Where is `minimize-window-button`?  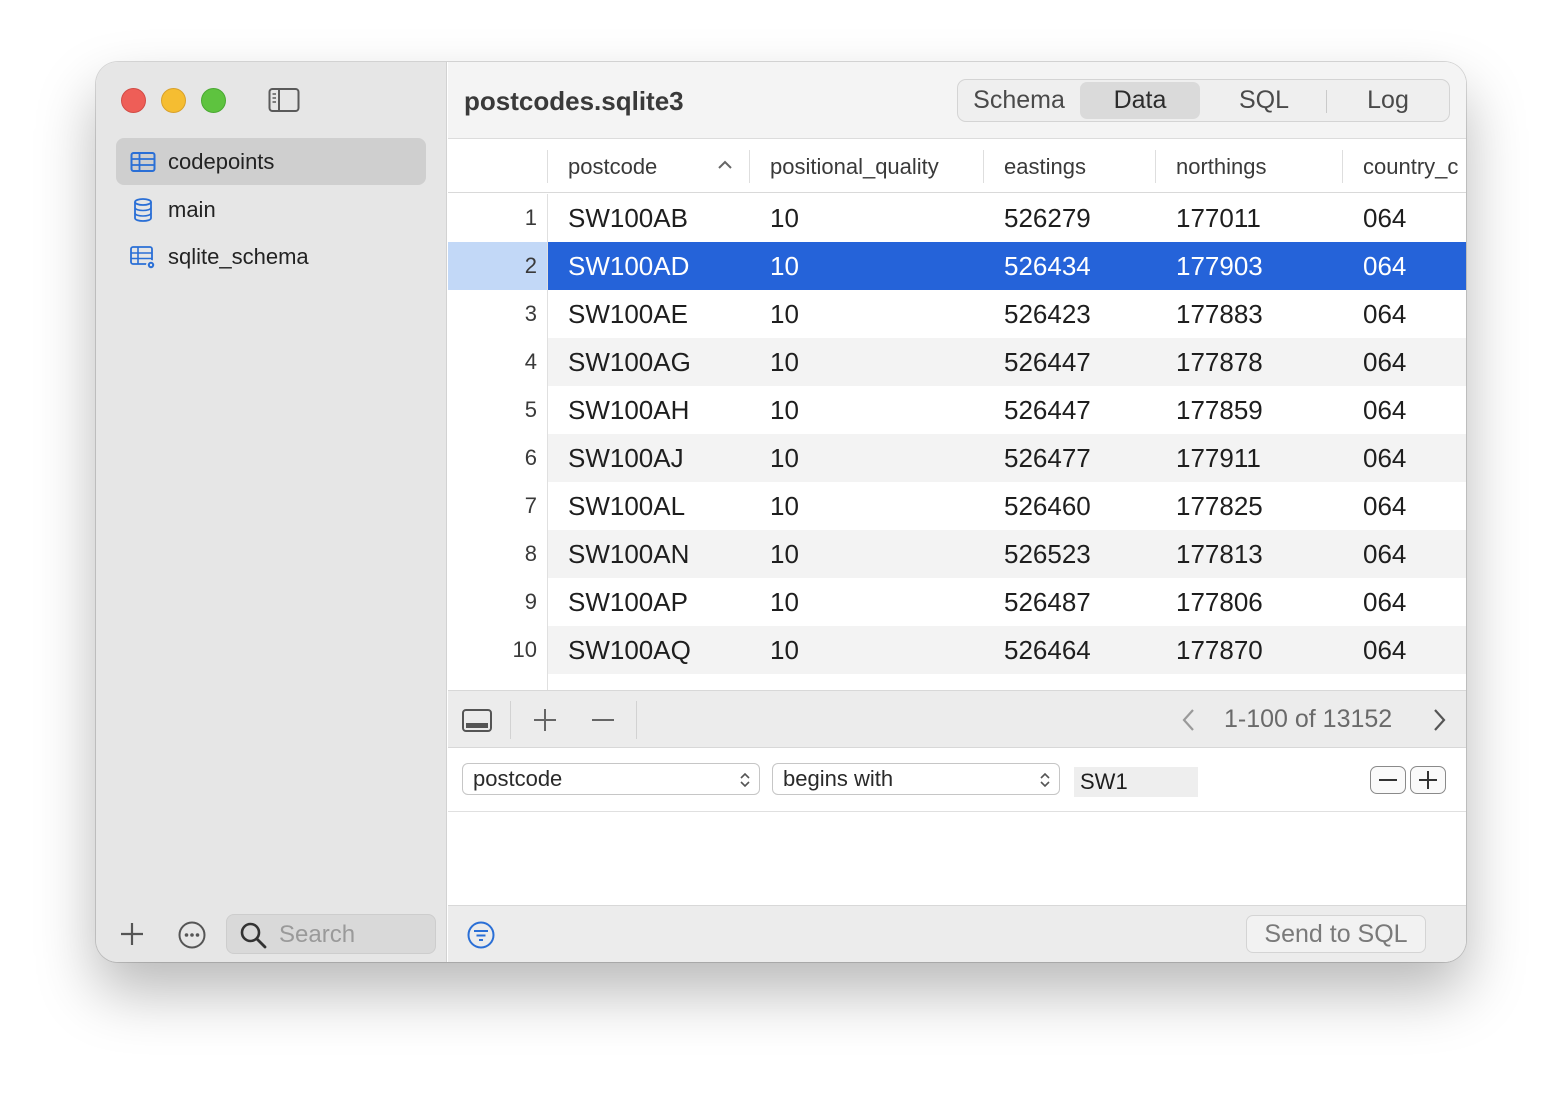 minimize-window-button is located at coordinates (173, 100).